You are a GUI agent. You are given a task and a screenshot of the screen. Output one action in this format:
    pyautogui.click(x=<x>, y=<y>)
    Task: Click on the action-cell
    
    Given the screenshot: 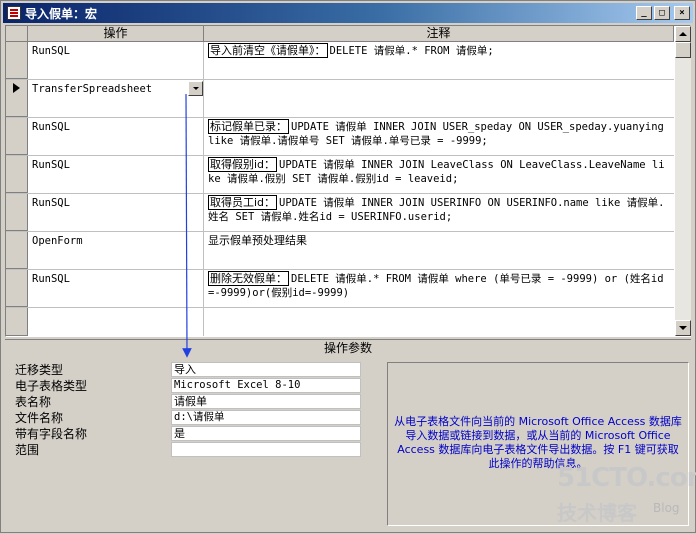 What is the action you would take?
    pyautogui.click(x=116, y=322)
    